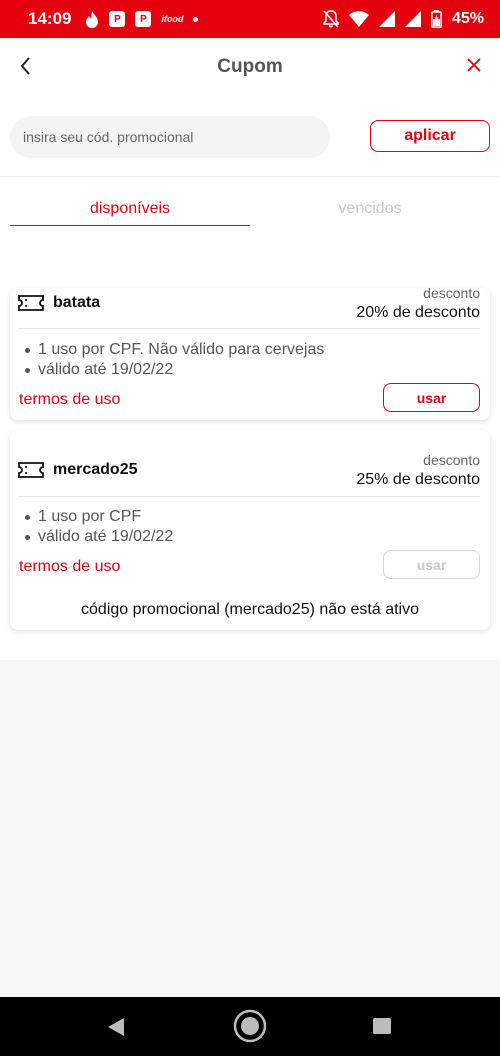 This screenshot has width=500, height=1056. Describe the element at coordinates (358, 19) in the screenshot. I see `wifi-icon` at that location.